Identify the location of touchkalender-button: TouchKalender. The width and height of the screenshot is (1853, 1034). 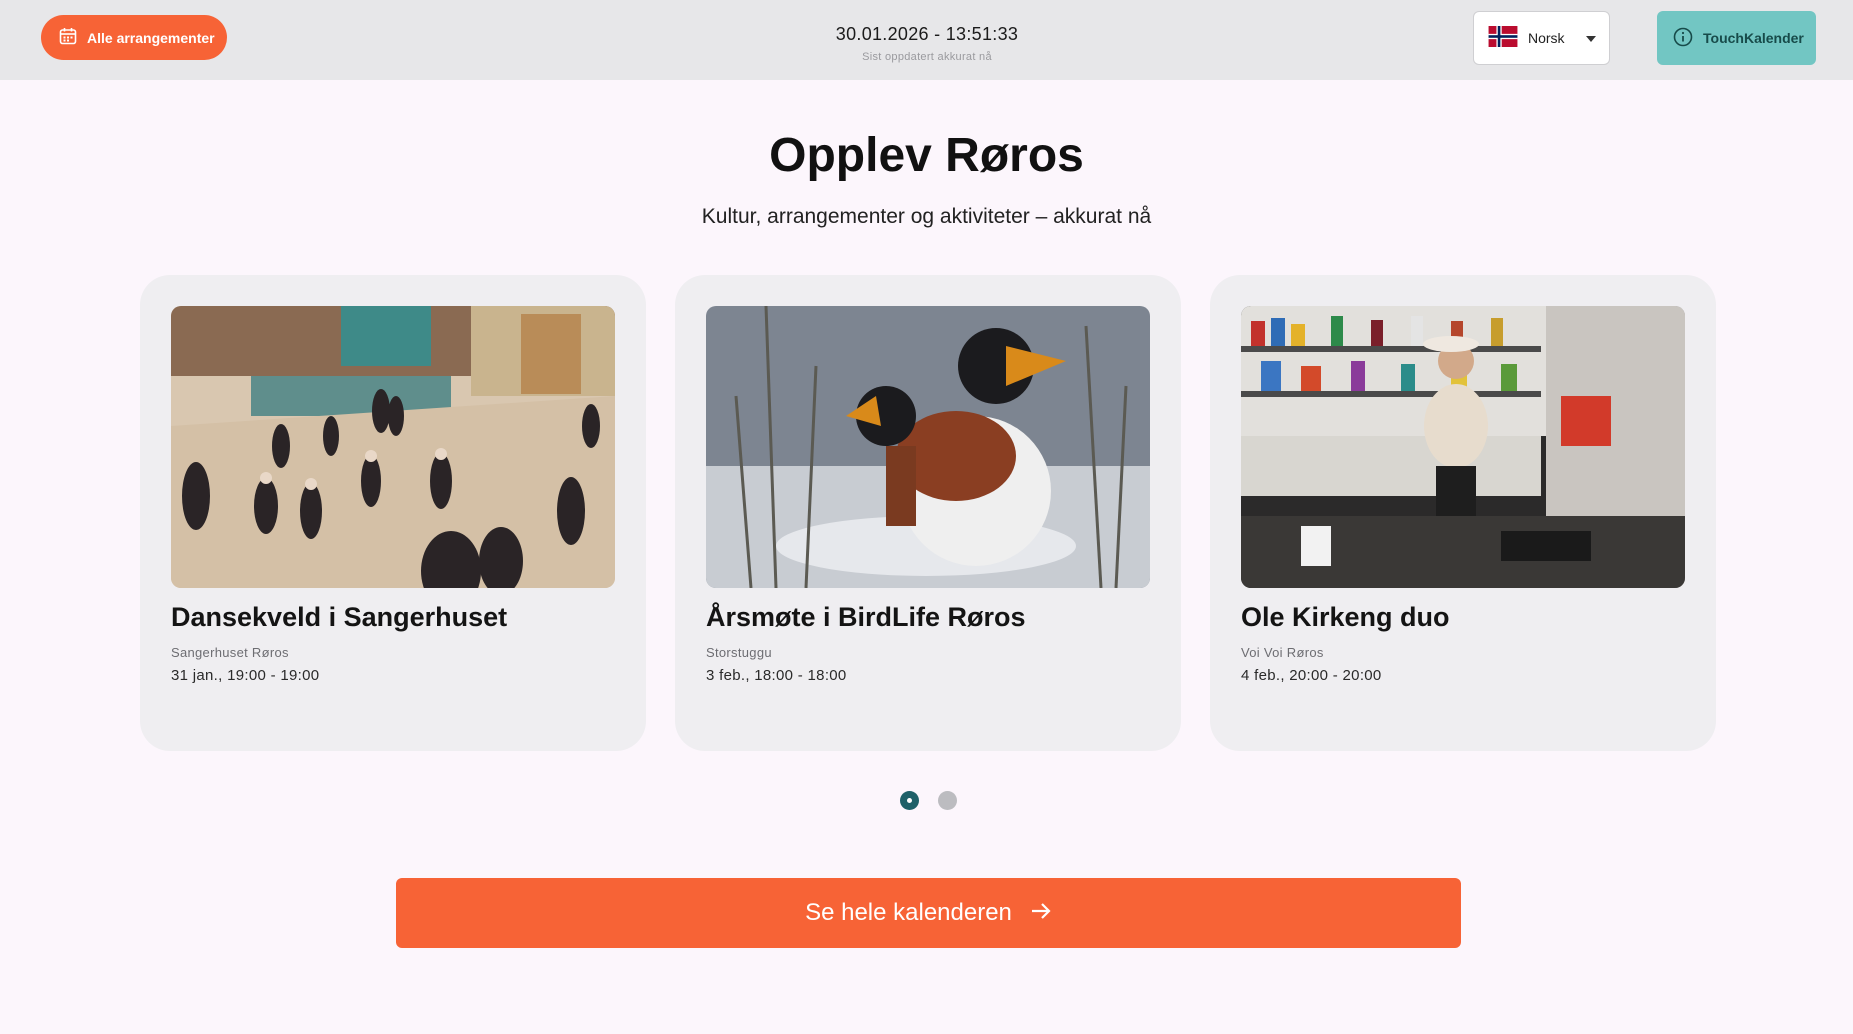
(1736, 38).